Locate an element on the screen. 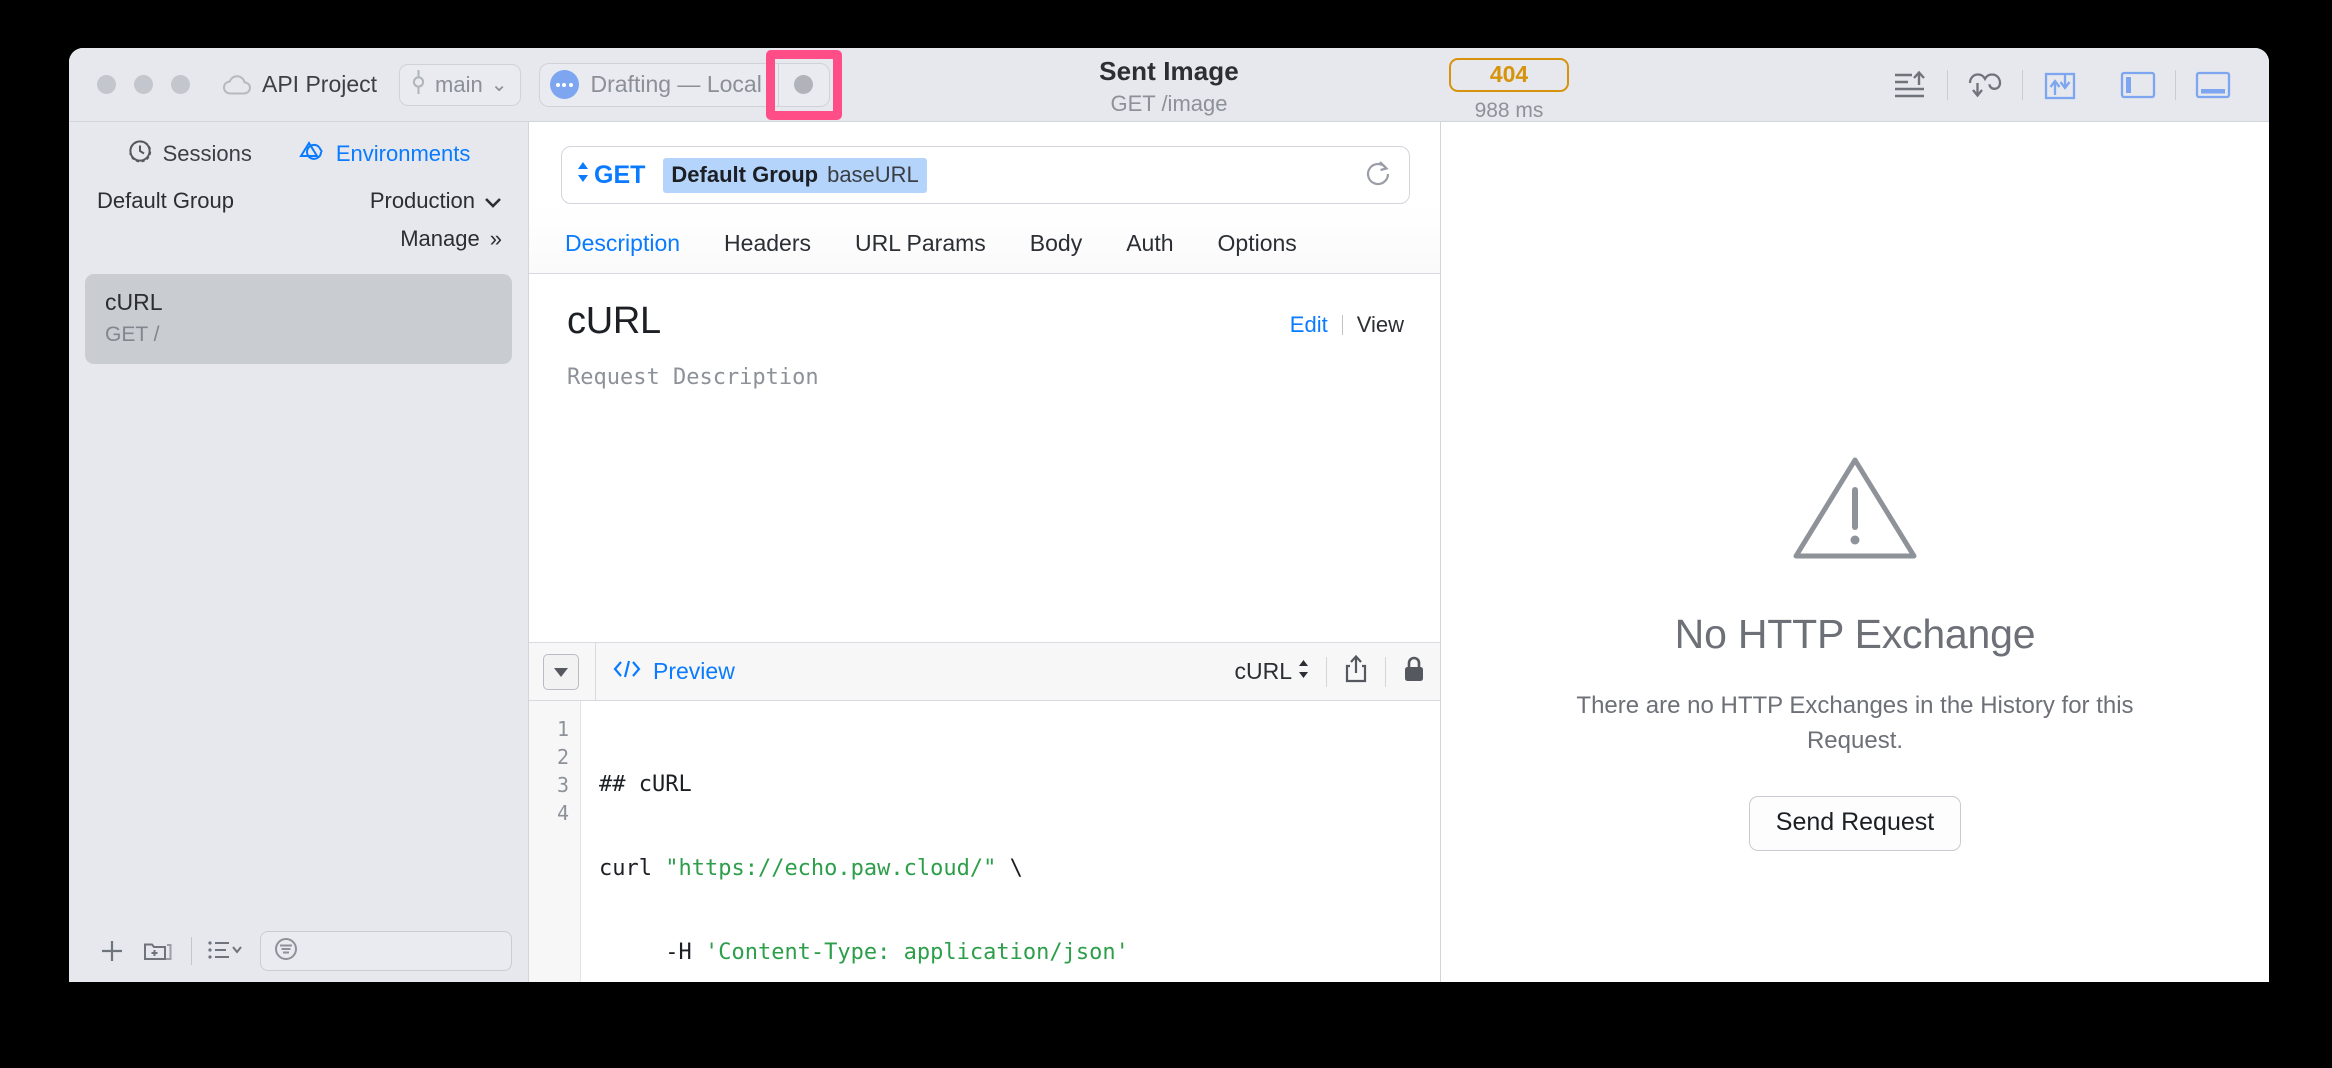  request-name-label: cURL is located at coordinates (134, 302).